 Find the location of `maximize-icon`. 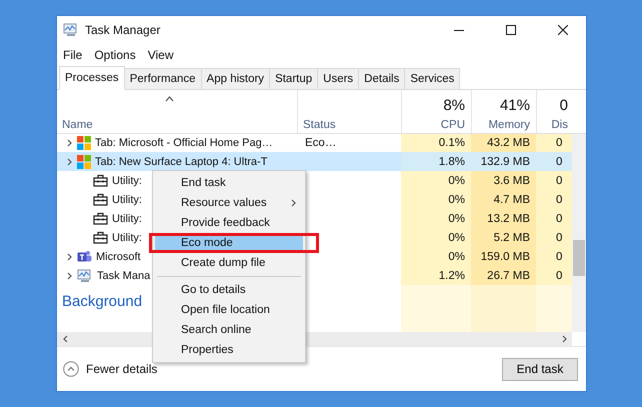

maximize-icon is located at coordinates (511, 30).